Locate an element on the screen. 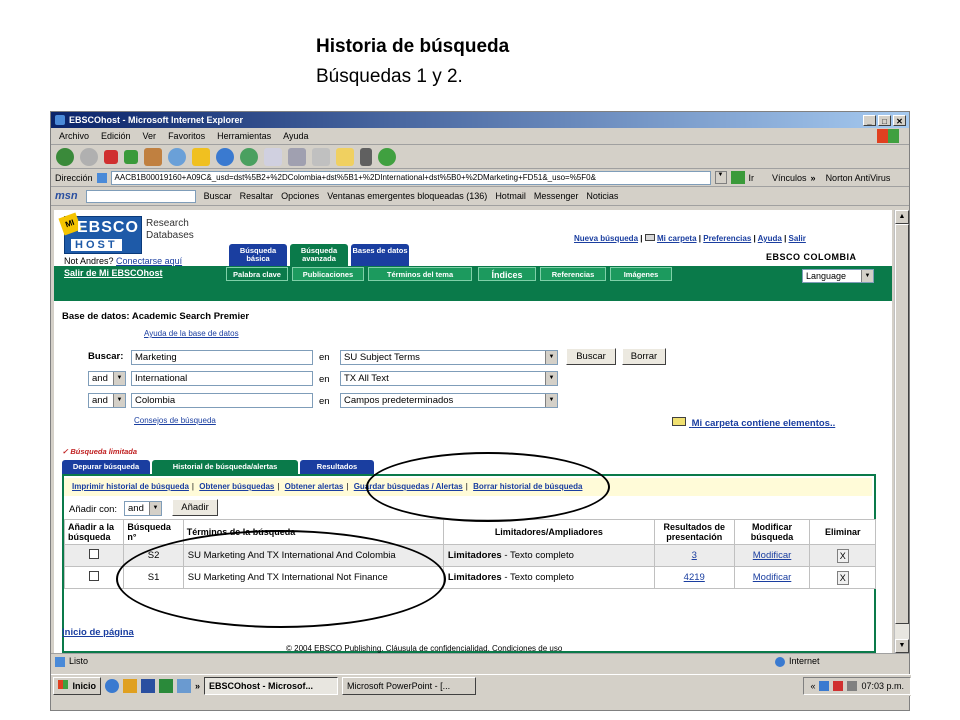 The width and height of the screenshot is (960, 720). forward-icon is located at coordinates (89, 156).